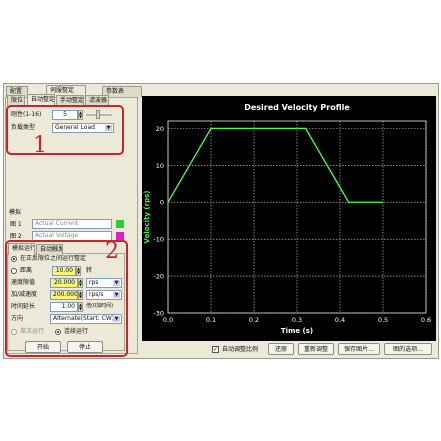 The width and height of the screenshot is (441, 441). I want to click on x-tick-label: 0.5, so click(383, 320).